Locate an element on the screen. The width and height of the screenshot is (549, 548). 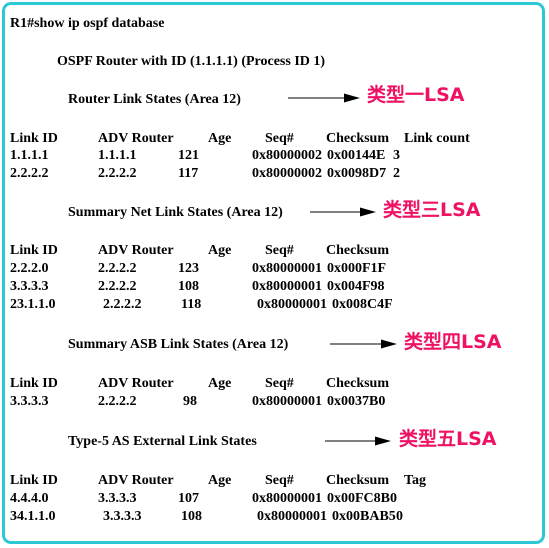
annotation-type-4-lsa: 类型四LSA is located at coordinates (453, 342).